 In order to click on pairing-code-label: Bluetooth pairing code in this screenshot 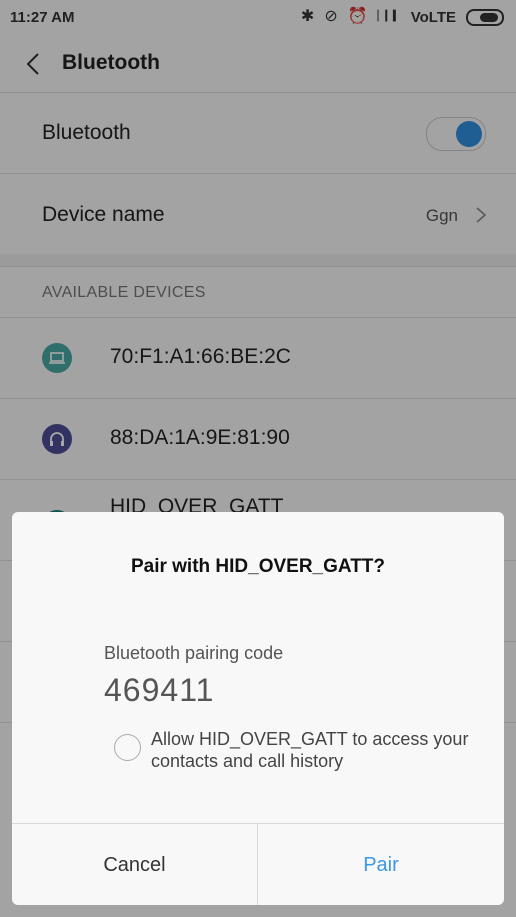, I will do `click(194, 653)`.